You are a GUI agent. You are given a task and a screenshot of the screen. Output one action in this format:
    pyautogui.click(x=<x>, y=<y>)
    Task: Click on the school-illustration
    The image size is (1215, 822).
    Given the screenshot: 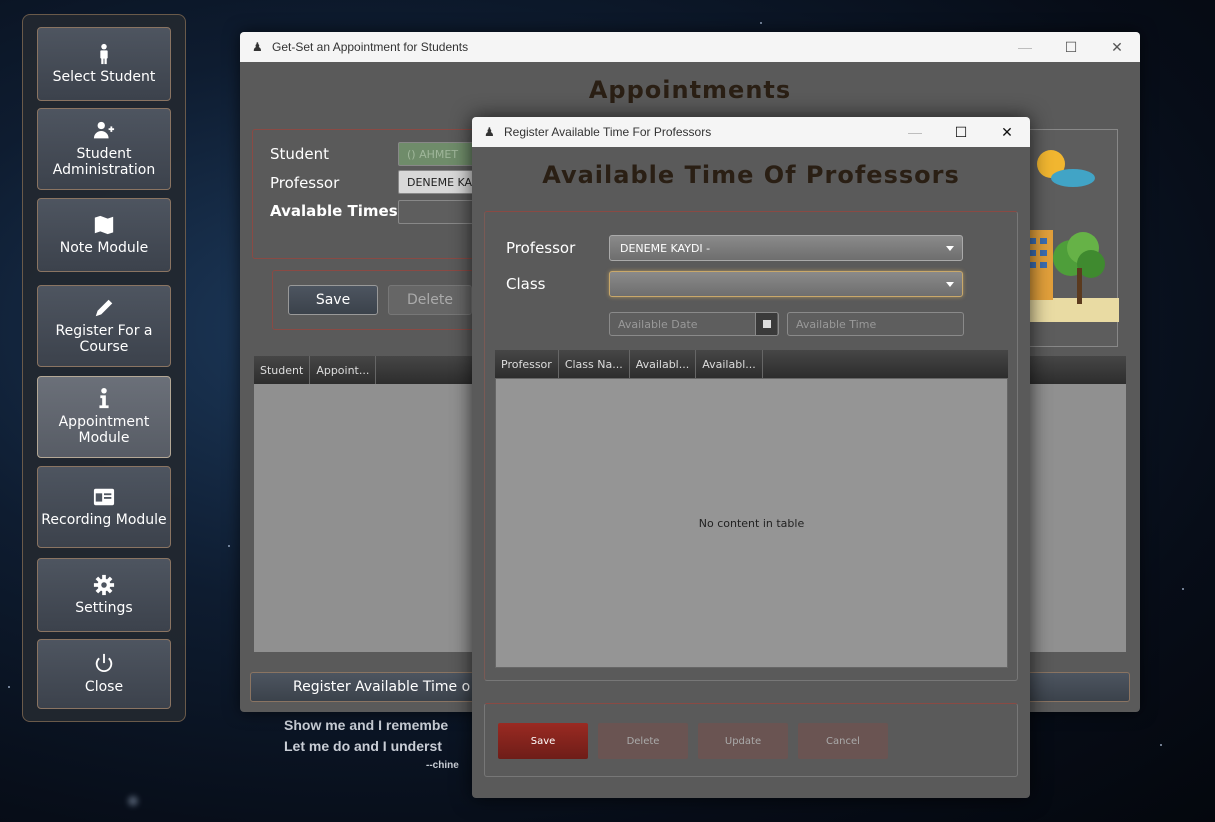 What is the action you would take?
    pyautogui.click(x=1071, y=236)
    